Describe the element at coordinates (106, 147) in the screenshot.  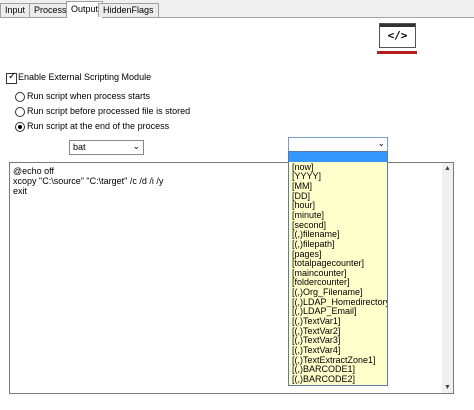
I see `script-type-select: bat ⌄` at that location.